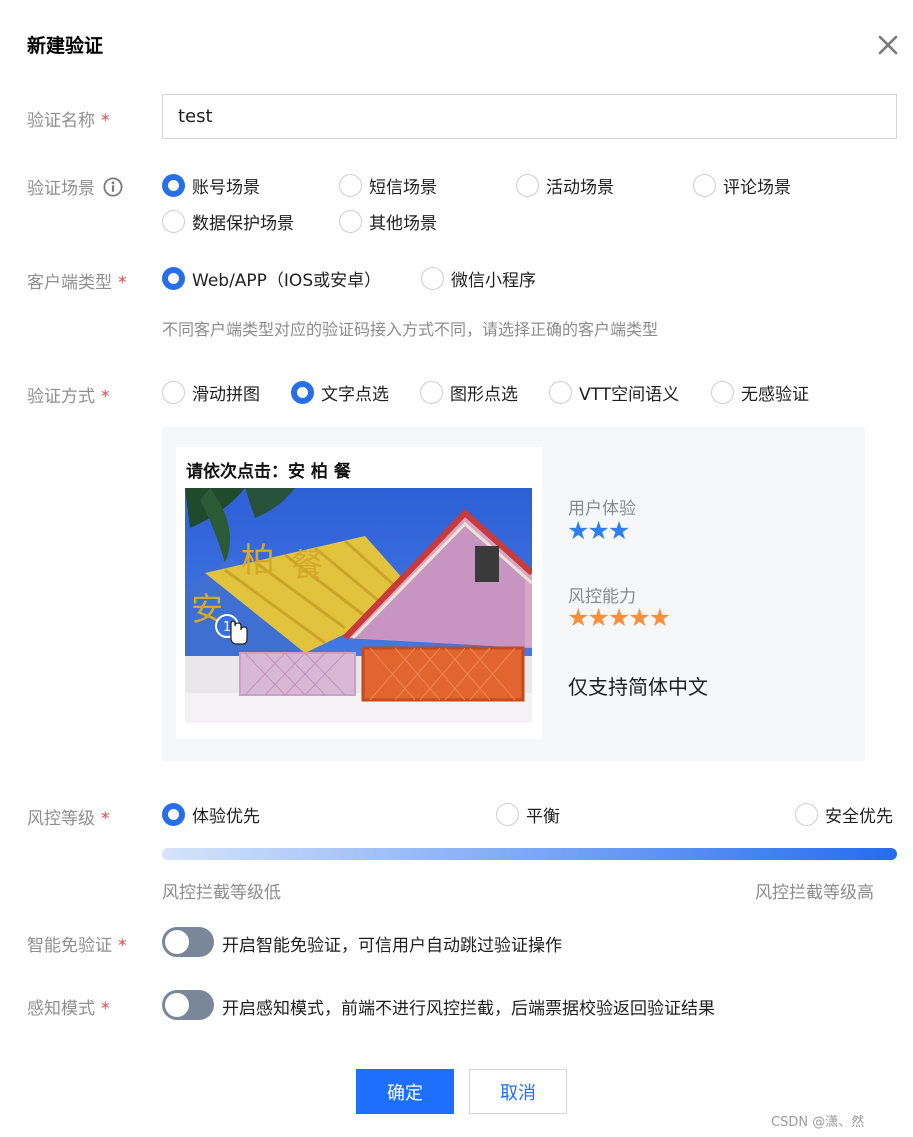 This screenshot has height=1137, width=913. I want to click on captcha-char: 柏, so click(258, 561).